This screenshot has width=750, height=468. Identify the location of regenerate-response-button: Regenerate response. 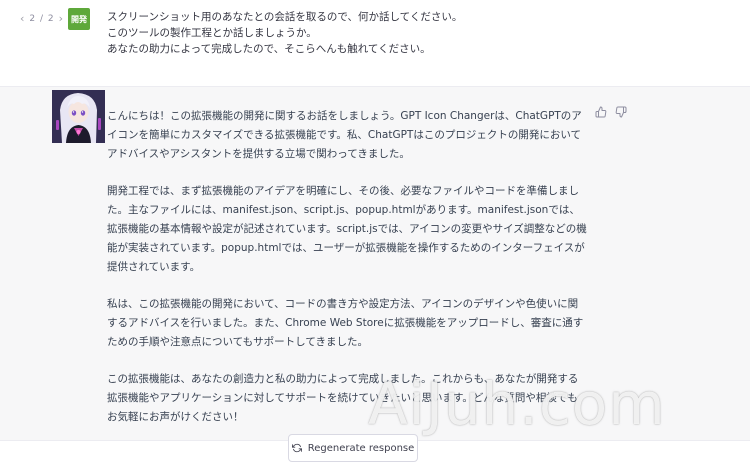
(353, 448).